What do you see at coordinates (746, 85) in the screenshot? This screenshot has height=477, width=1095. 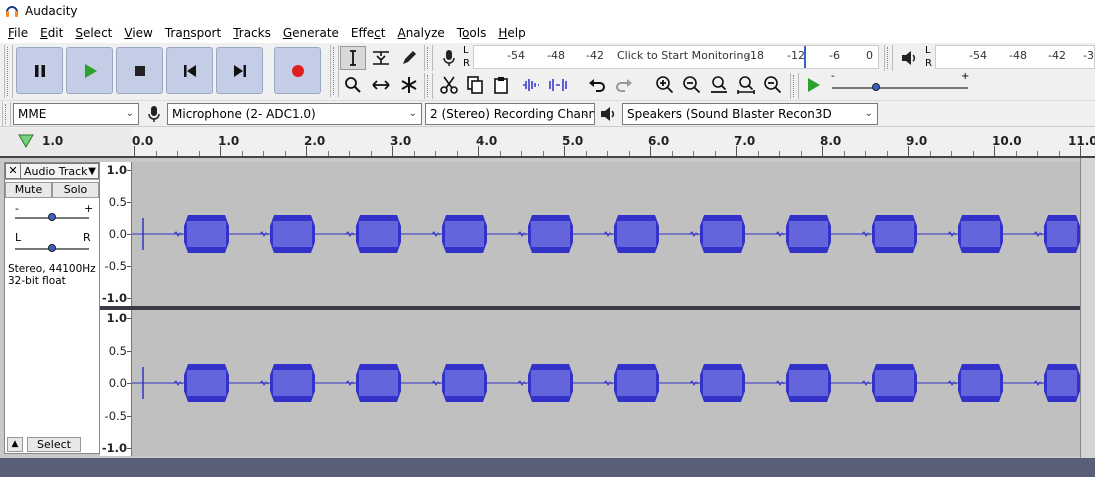 I see `fit-project-button` at bounding box center [746, 85].